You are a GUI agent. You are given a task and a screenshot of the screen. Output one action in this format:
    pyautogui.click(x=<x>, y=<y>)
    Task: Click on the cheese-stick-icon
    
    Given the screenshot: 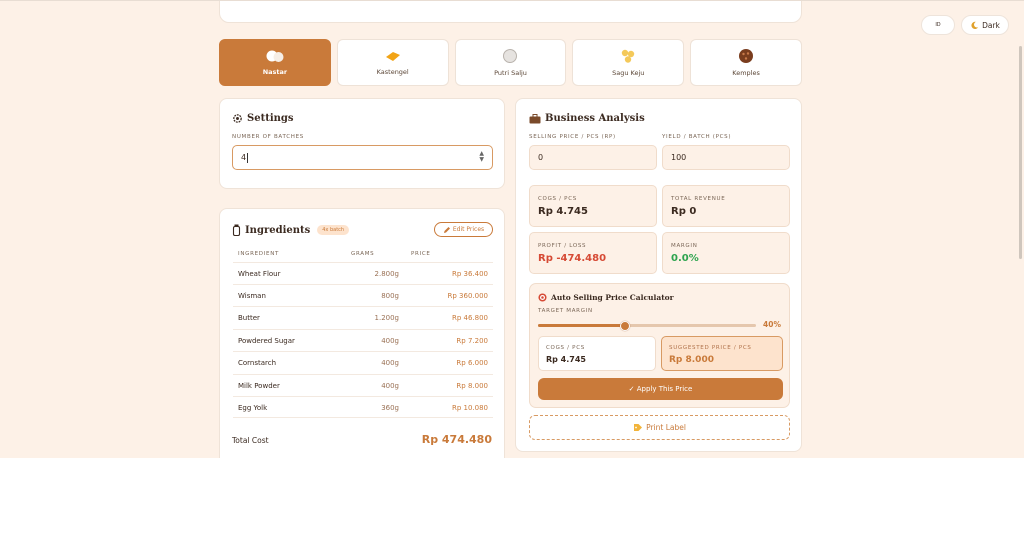 What is the action you would take?
    pyautogui.click(x=392, y=56)
    